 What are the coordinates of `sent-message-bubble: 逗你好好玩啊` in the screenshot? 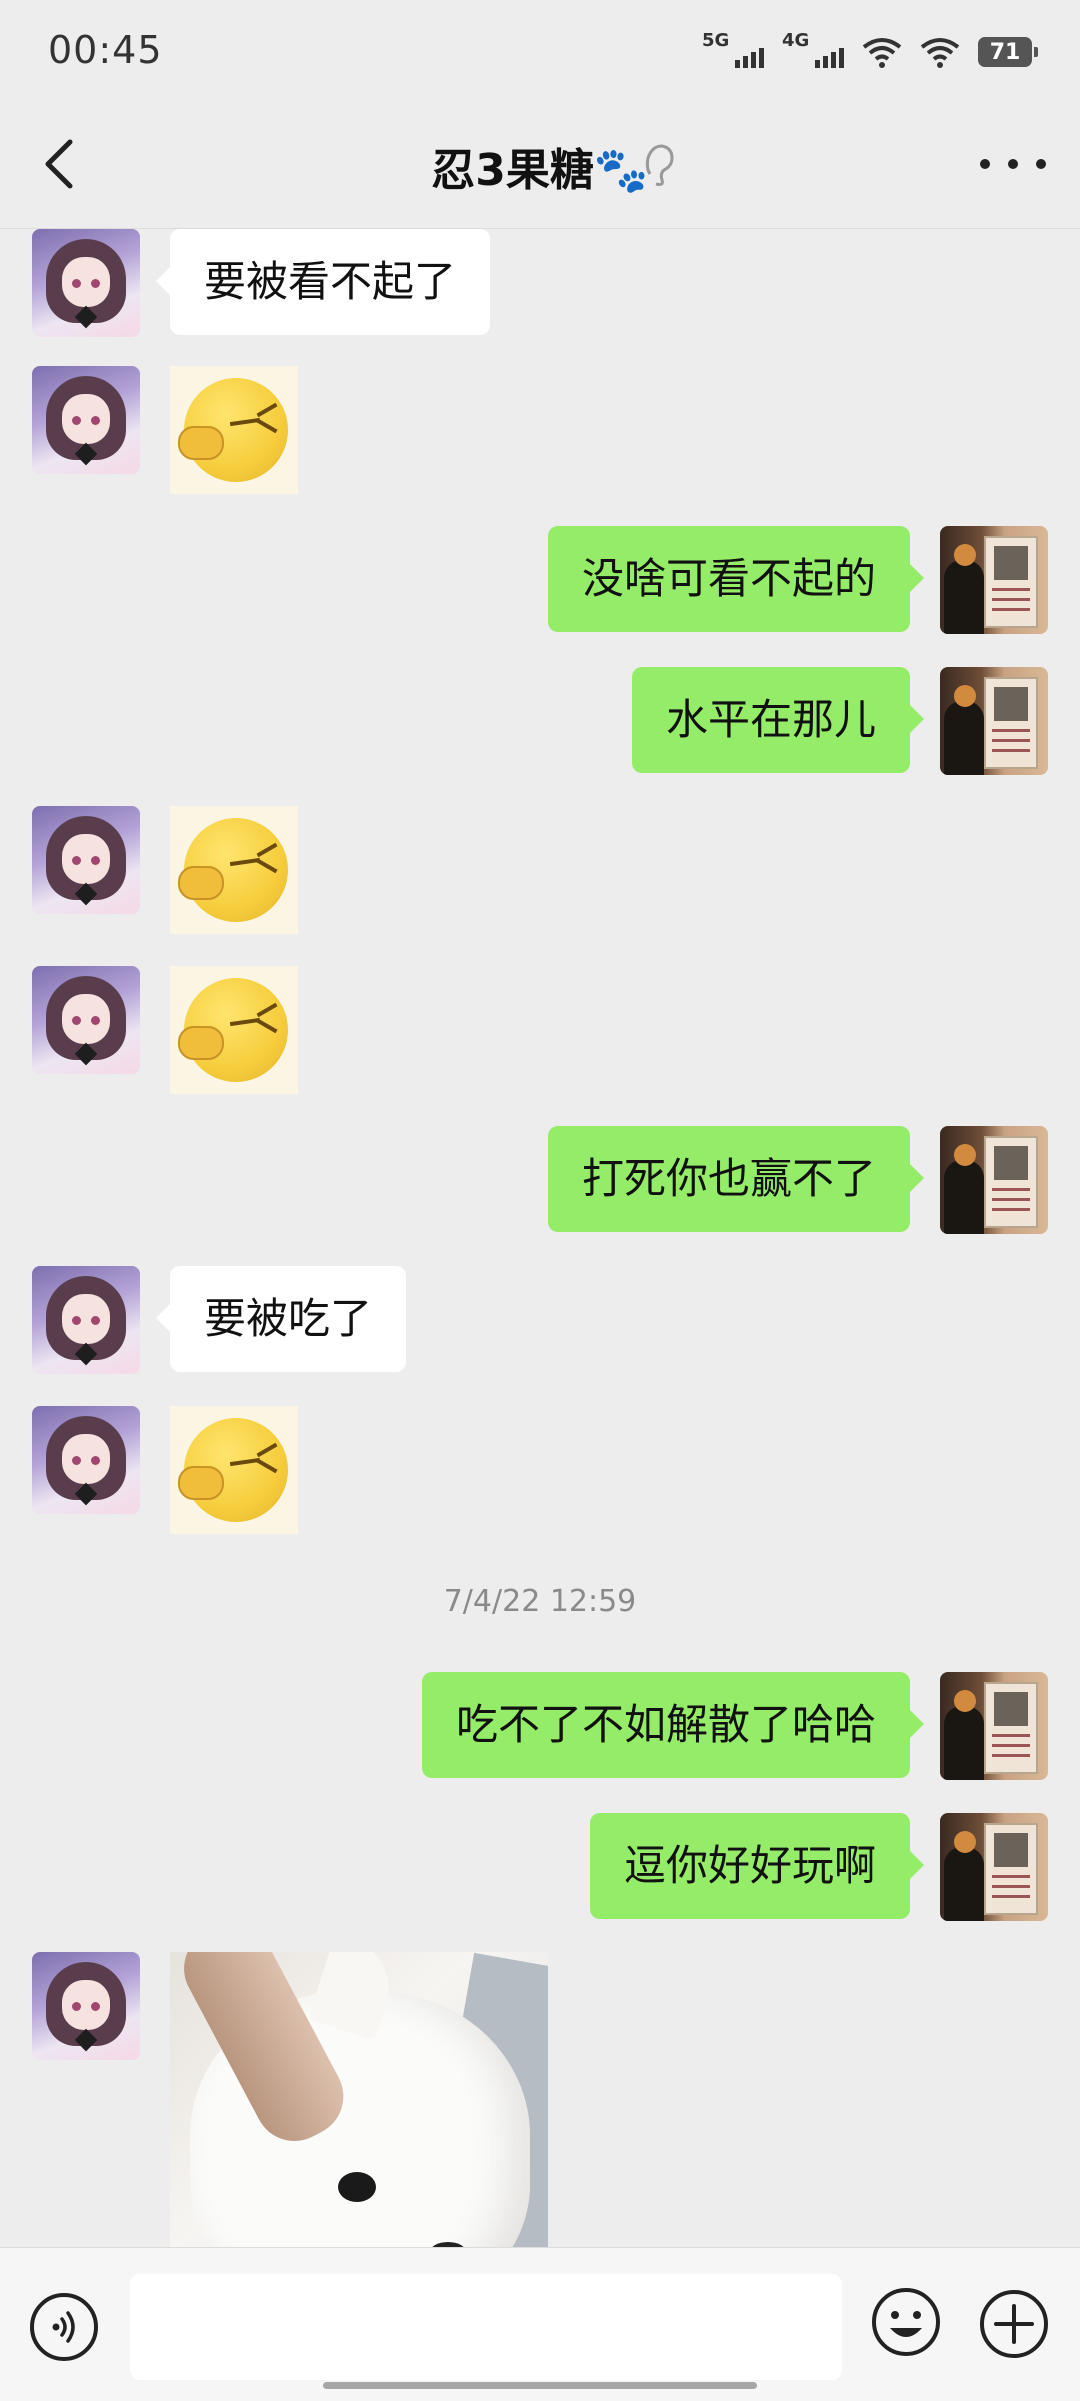 It's located at (757, 1866).